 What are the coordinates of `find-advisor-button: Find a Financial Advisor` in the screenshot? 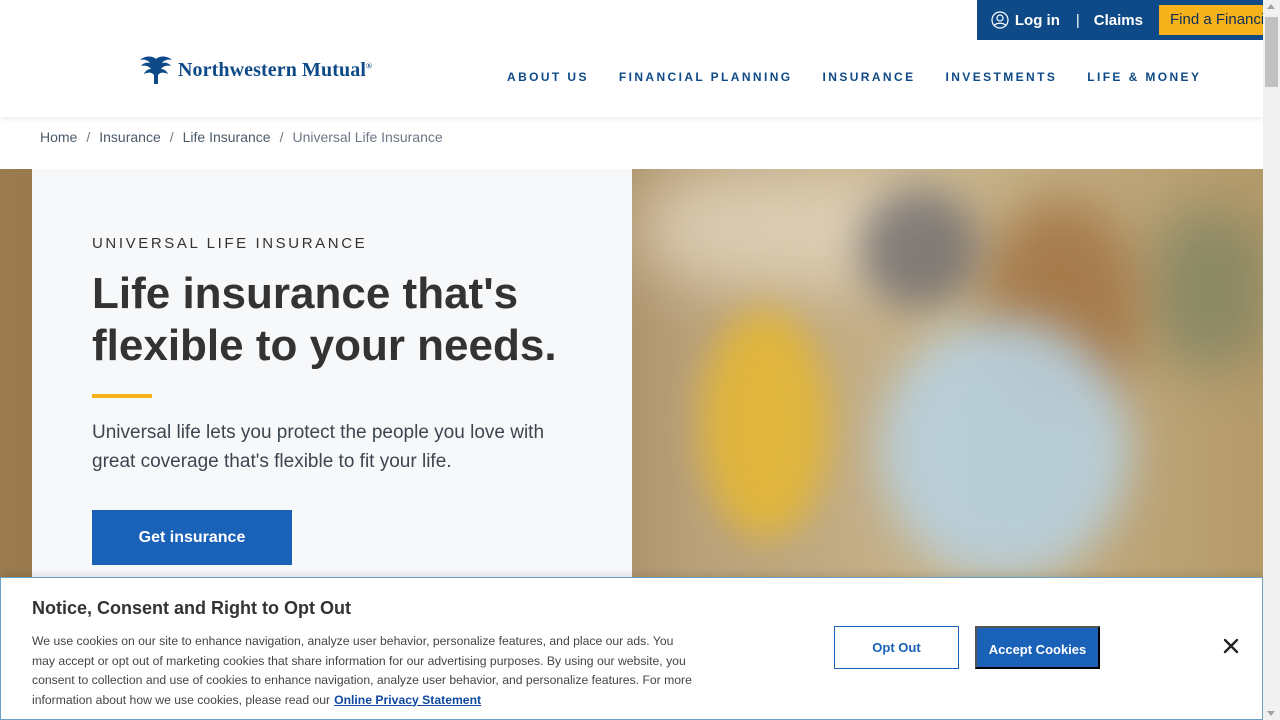 It's located at (1211, 20).